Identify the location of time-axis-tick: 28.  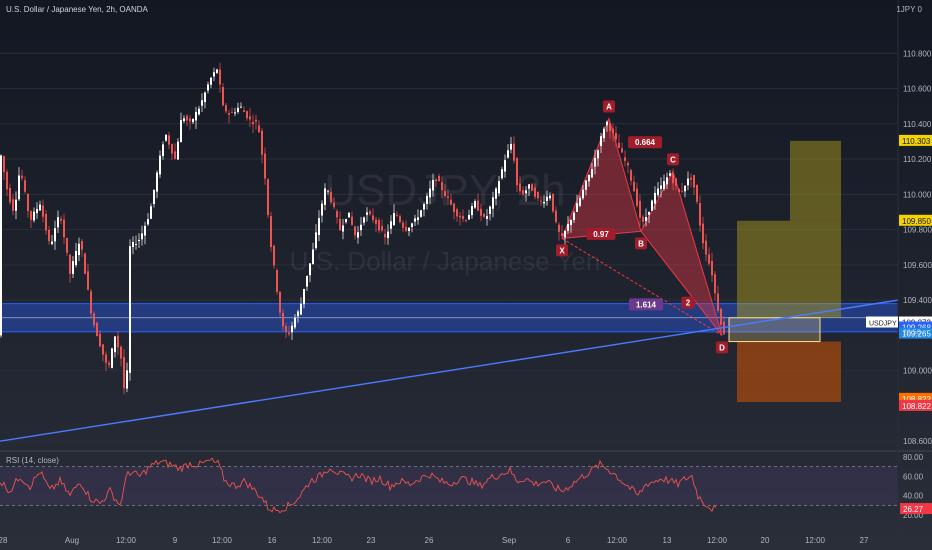
(4, 540).